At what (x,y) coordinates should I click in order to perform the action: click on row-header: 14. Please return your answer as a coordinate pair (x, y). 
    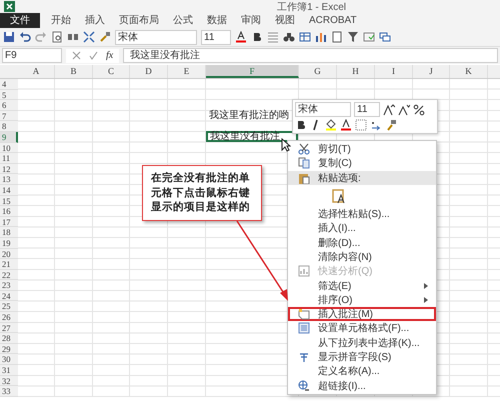
    Looking at the image, I should click on (9, 190).